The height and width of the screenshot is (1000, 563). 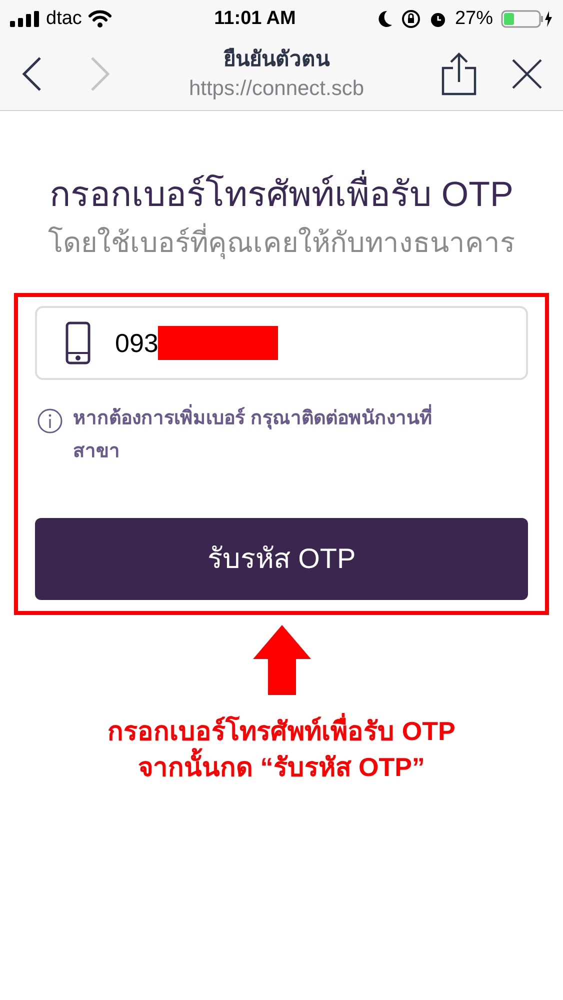 I want to click on phone-number: 093, so click(x=136, y=343).